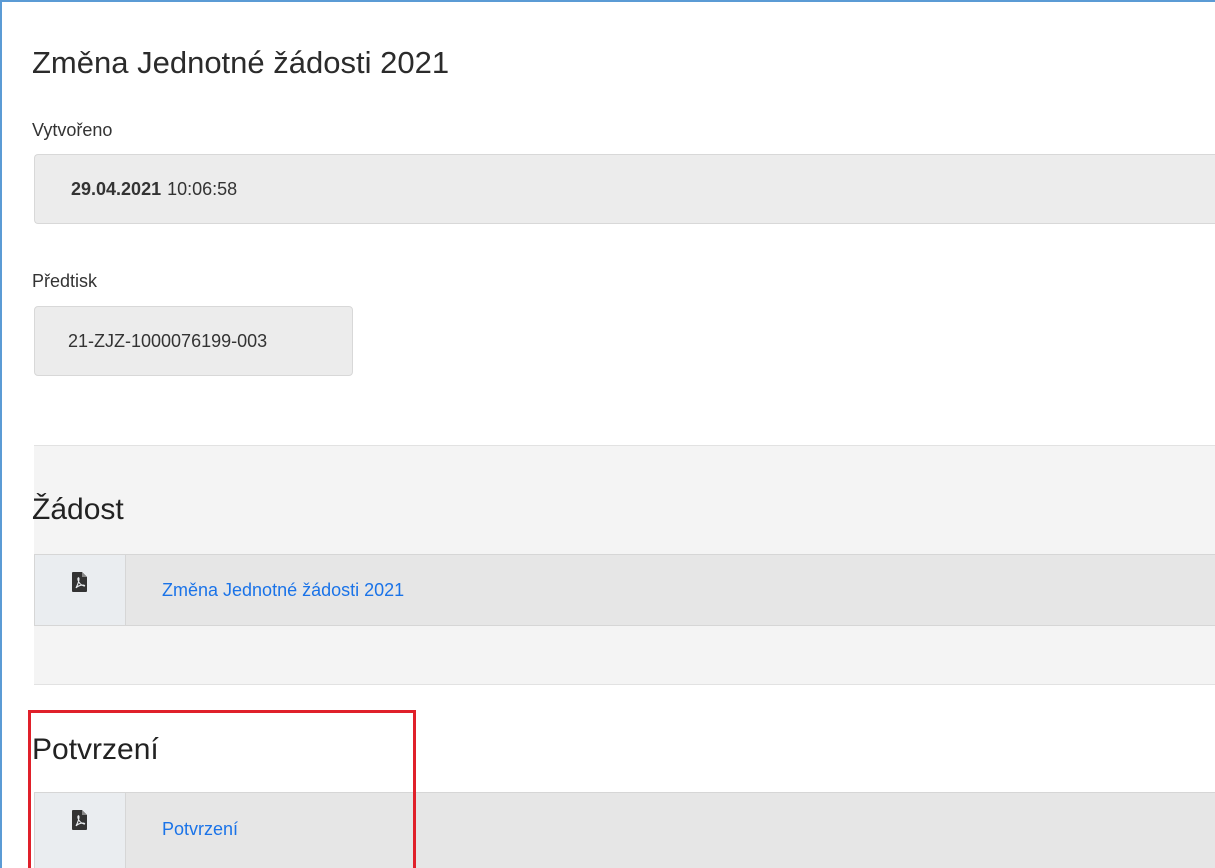 This screenshot has width=1215, height=868. What do you see at coordinates (624, 830) in the screenshot?
I see `potvrzeni-document-row: Potvrzení` at bounding box center [624, 830].